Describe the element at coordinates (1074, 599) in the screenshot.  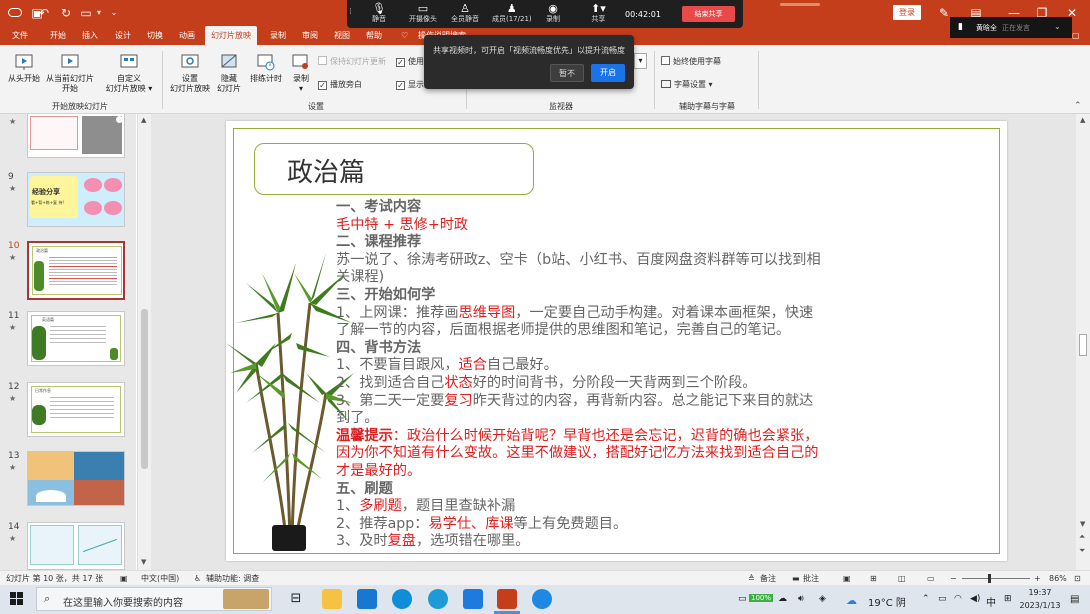
I see `notifications-icon: ▤` at that location.